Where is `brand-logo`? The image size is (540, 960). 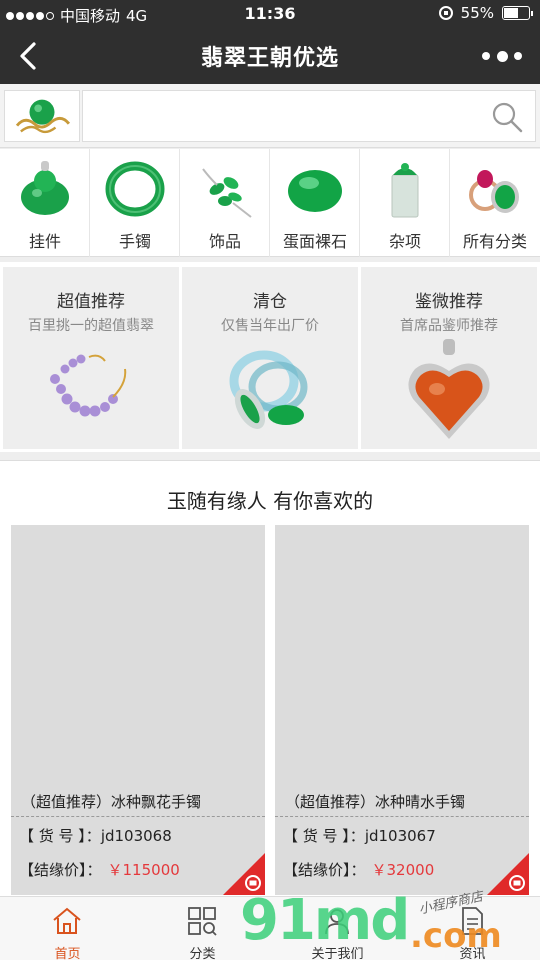 brand-logo is located at coordinates (42, 116).